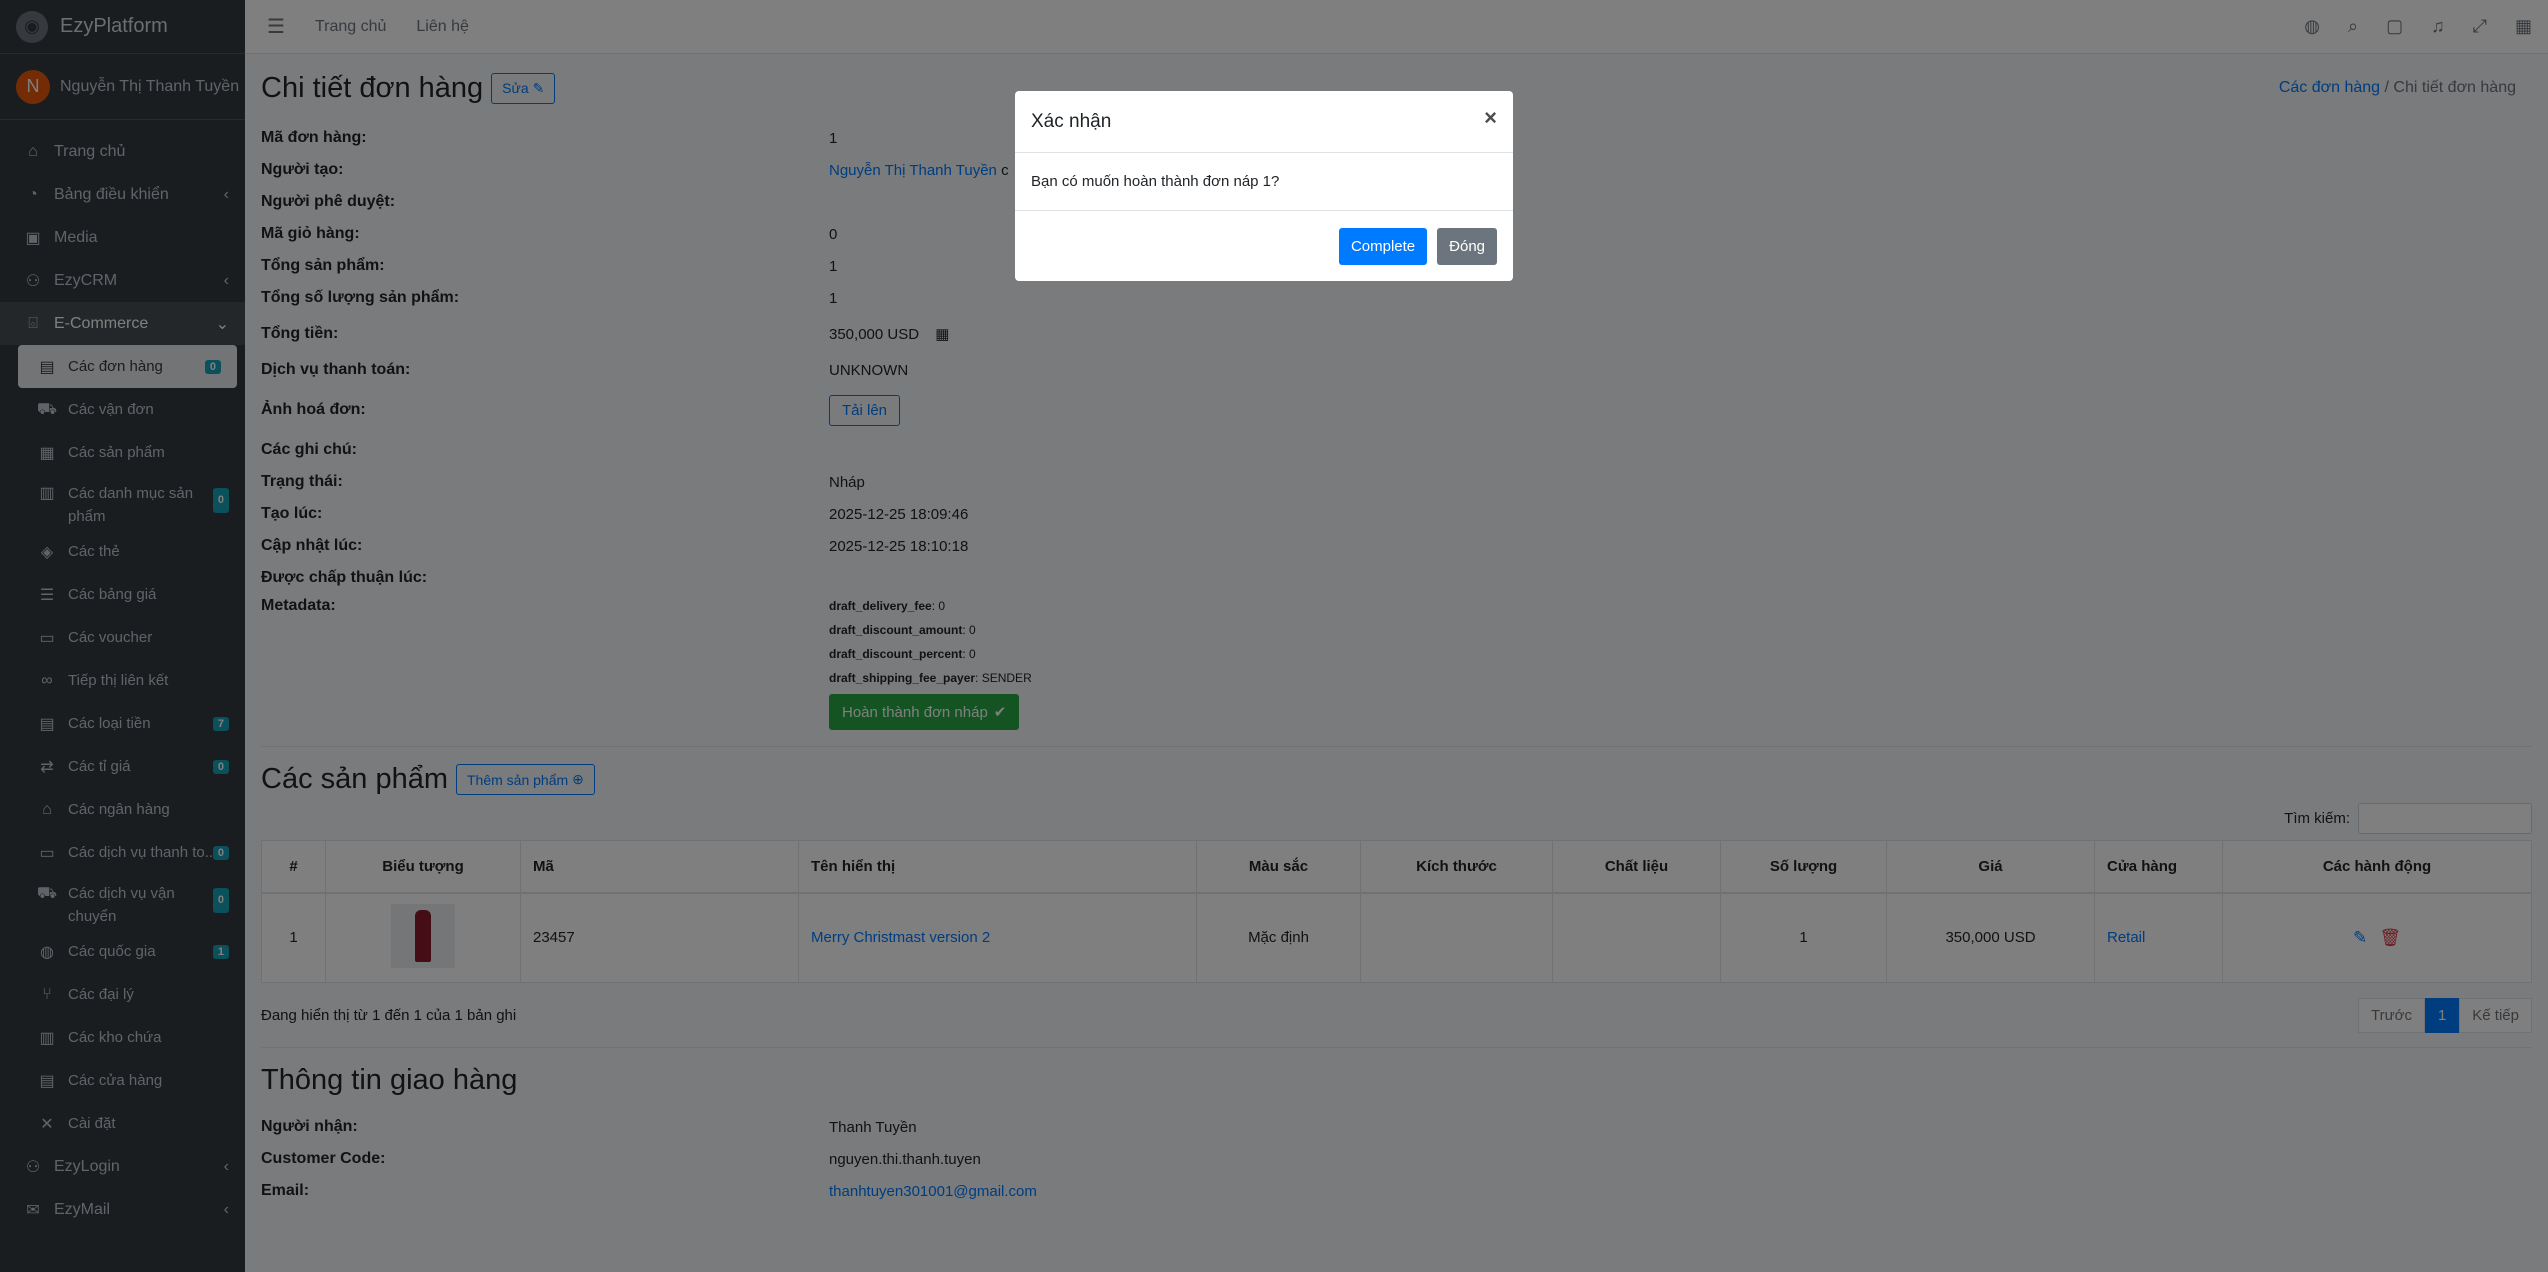 The height and width of the screenshot is (1272, 2548). I want to click on close-button: Đóng, so click(1467, 246).